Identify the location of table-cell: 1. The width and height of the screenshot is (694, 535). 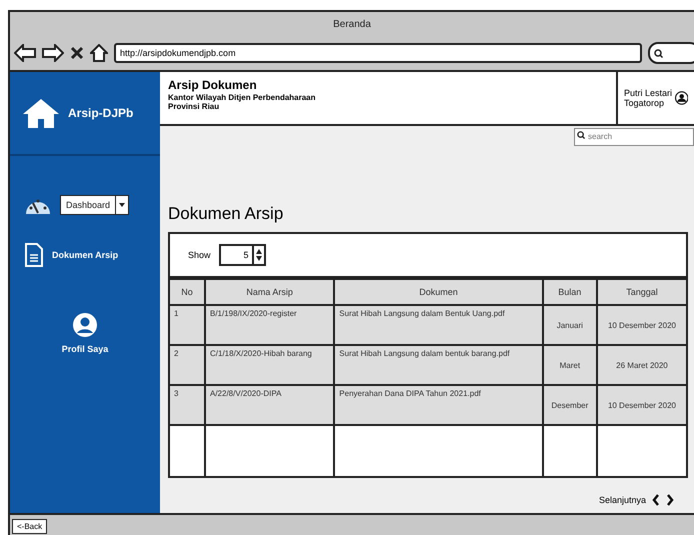
(187, 325).